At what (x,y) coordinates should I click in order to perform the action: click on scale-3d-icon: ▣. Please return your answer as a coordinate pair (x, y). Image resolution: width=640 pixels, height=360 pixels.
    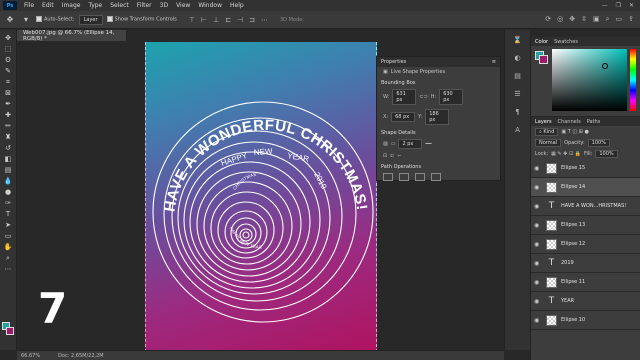
    Looking at the image, I should click on (596, 19).